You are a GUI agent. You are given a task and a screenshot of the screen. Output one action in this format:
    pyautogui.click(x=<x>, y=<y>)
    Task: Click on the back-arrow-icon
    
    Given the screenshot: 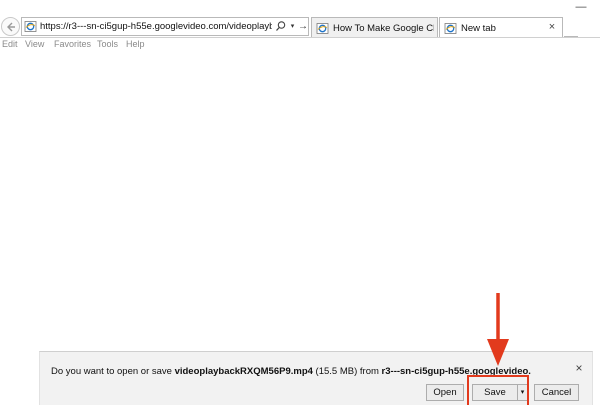 What is the action you would take?
    pyautogui.click(x=11, y=27)
    